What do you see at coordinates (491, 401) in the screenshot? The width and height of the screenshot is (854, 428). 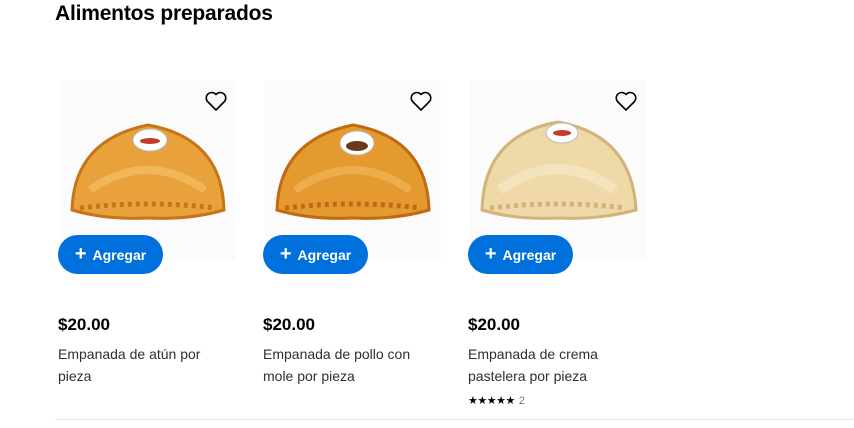 I see `star-rating-icon: ★★★★★` at bounding box center [491, 401].